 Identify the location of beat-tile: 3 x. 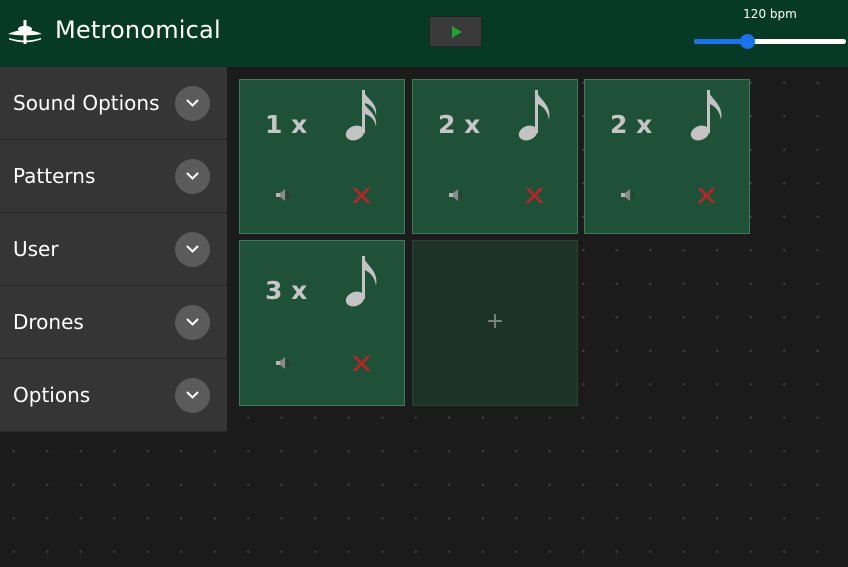
(322, 323).